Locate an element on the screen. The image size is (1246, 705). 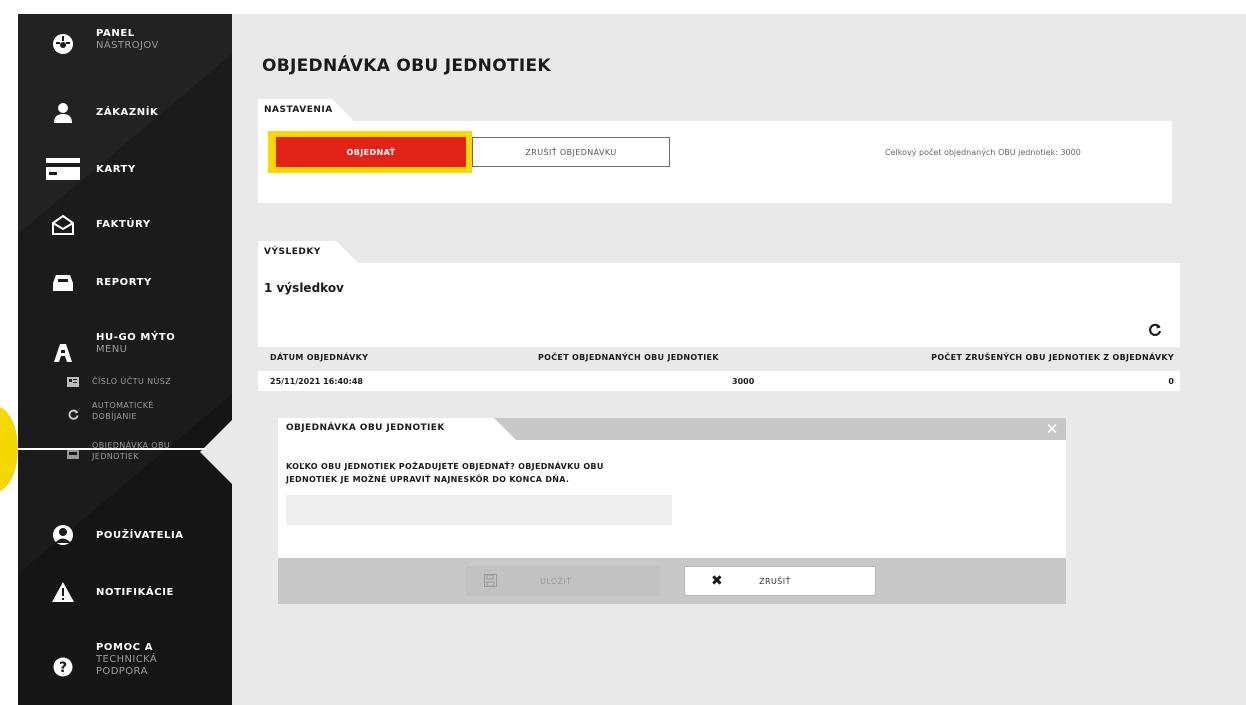
annotation-marker is located at coordinates (9, 449).